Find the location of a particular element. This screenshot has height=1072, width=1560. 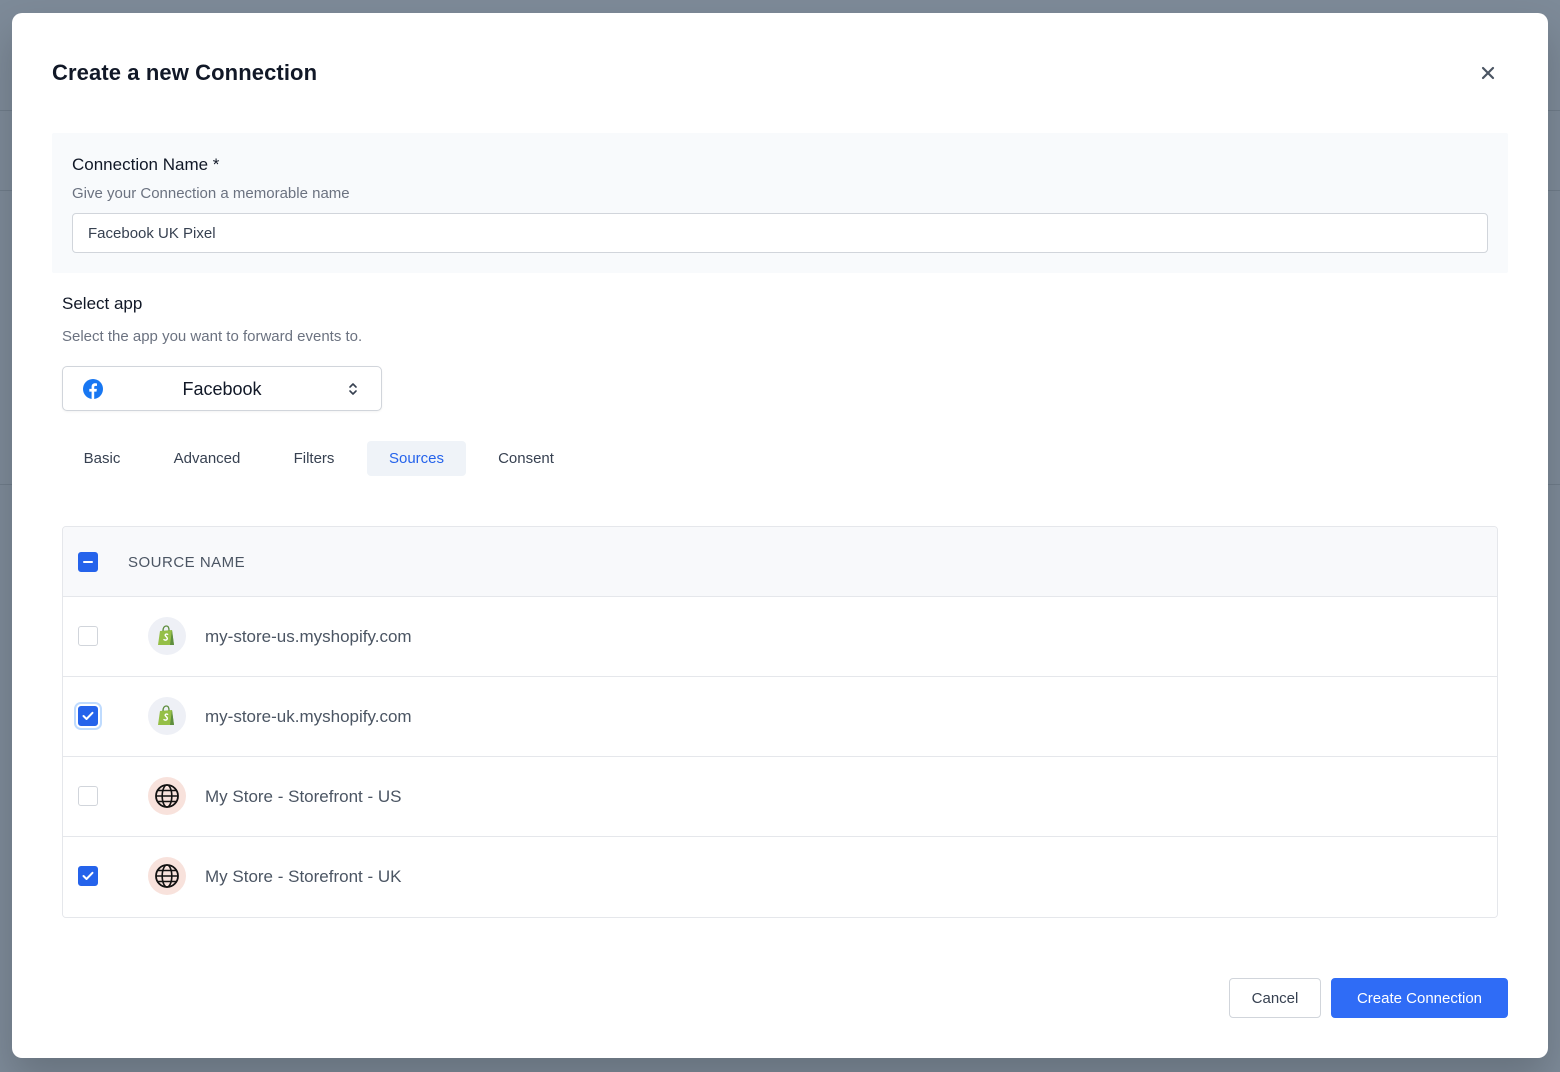

table-row: My Store - Storefront - UK is located at coordinates (780, 877).